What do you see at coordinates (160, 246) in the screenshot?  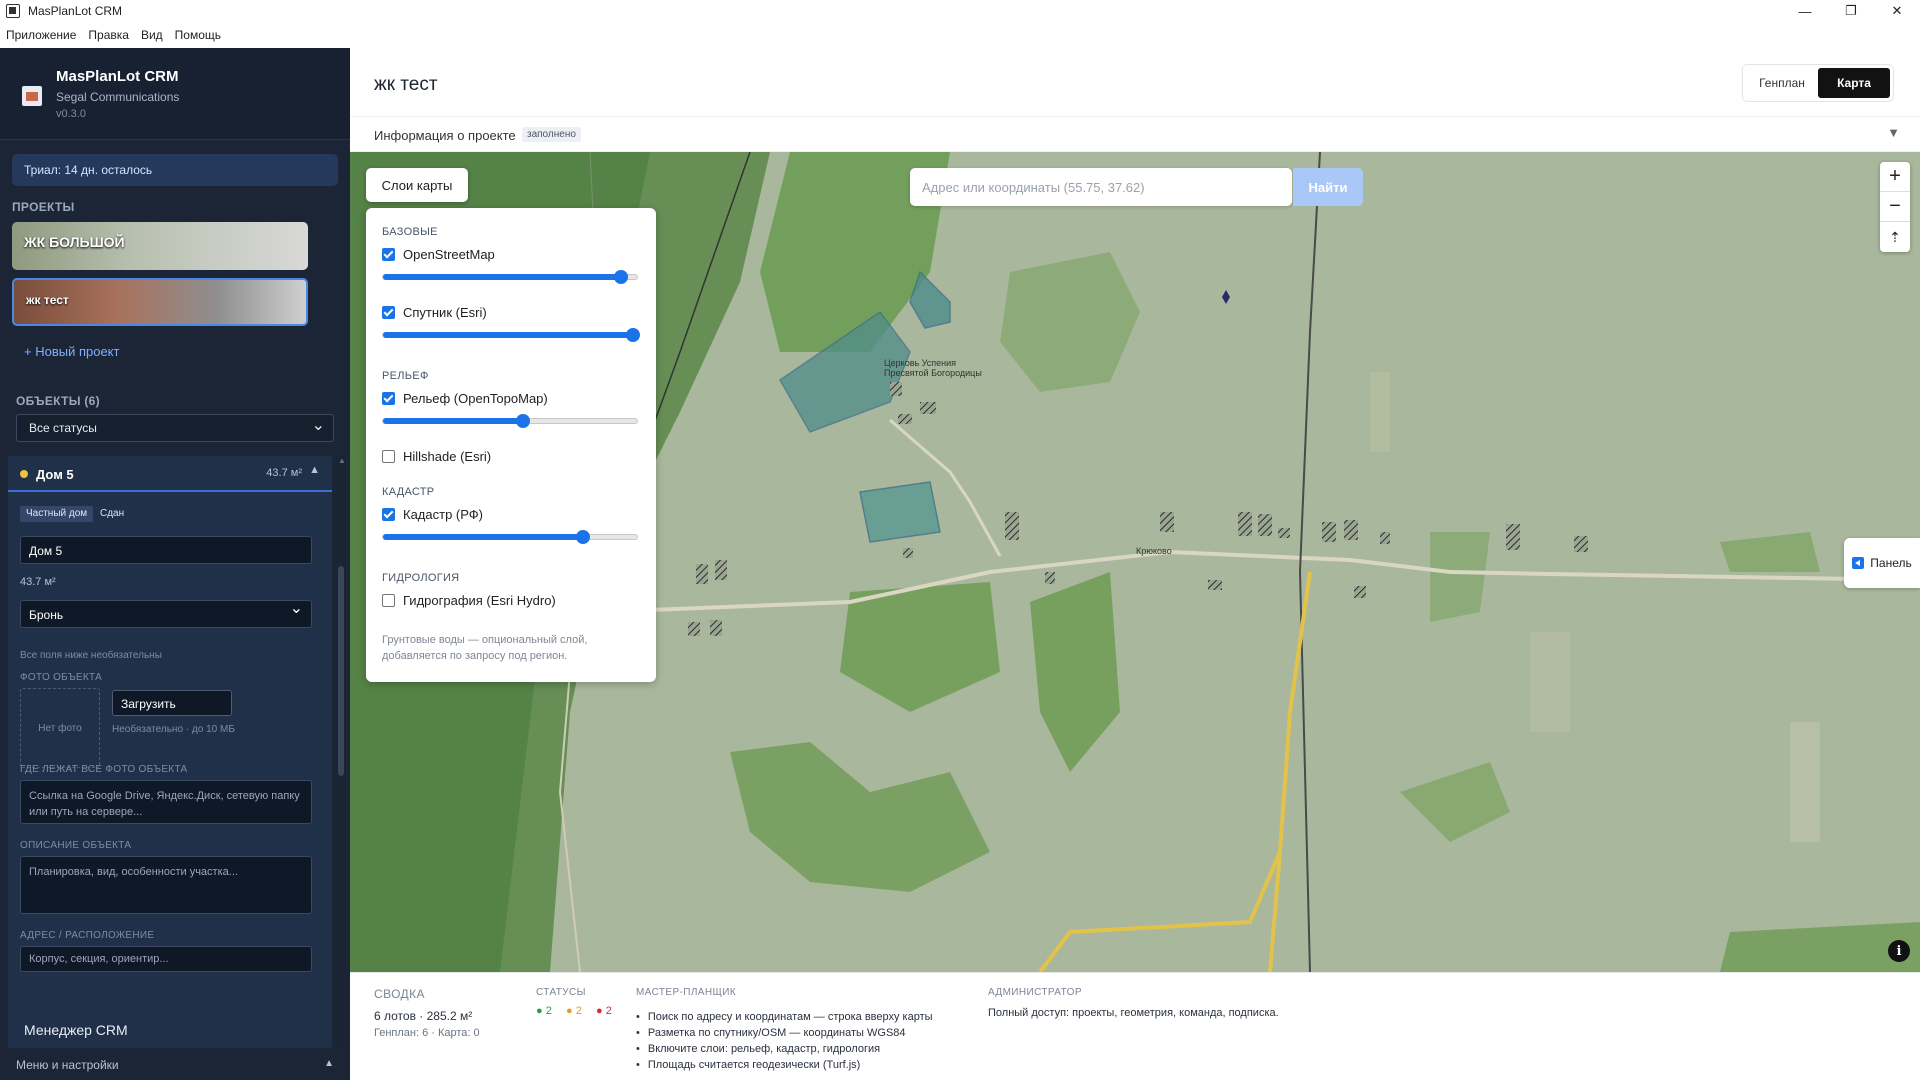 I see `project-card-bolshoy: ЖК БОЛЬШОЙ` at bounding box center [160, 246].